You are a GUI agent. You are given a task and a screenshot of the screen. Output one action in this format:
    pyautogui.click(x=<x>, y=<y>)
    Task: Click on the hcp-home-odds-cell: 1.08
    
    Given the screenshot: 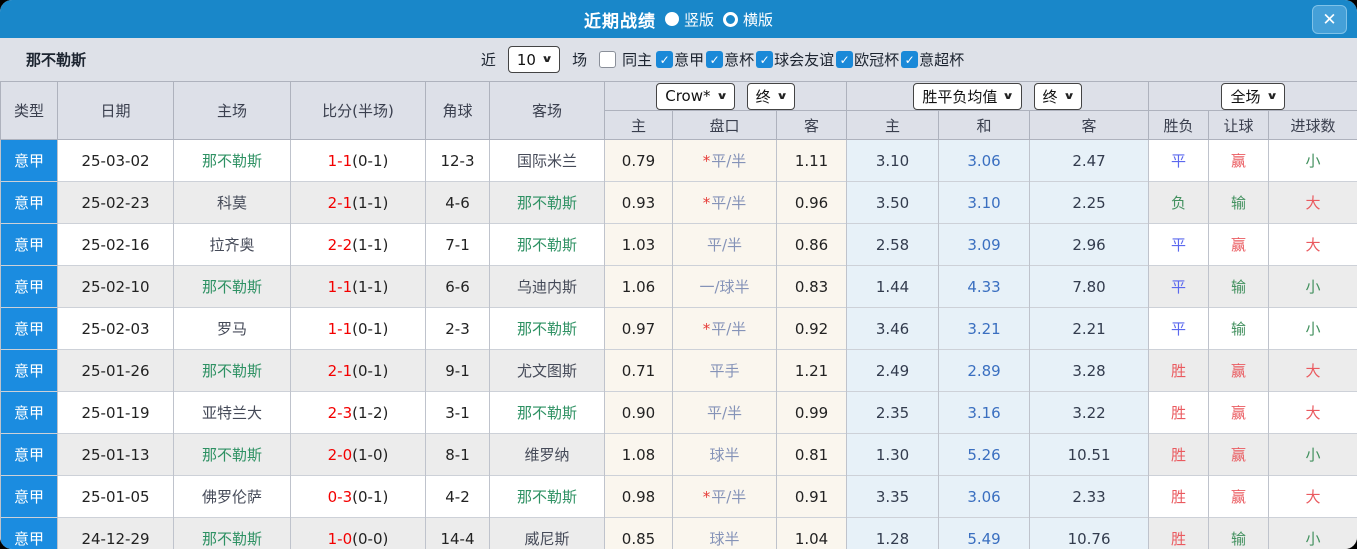 What is the action you would take?
    pyautogui.click(x=638, y=454)
    